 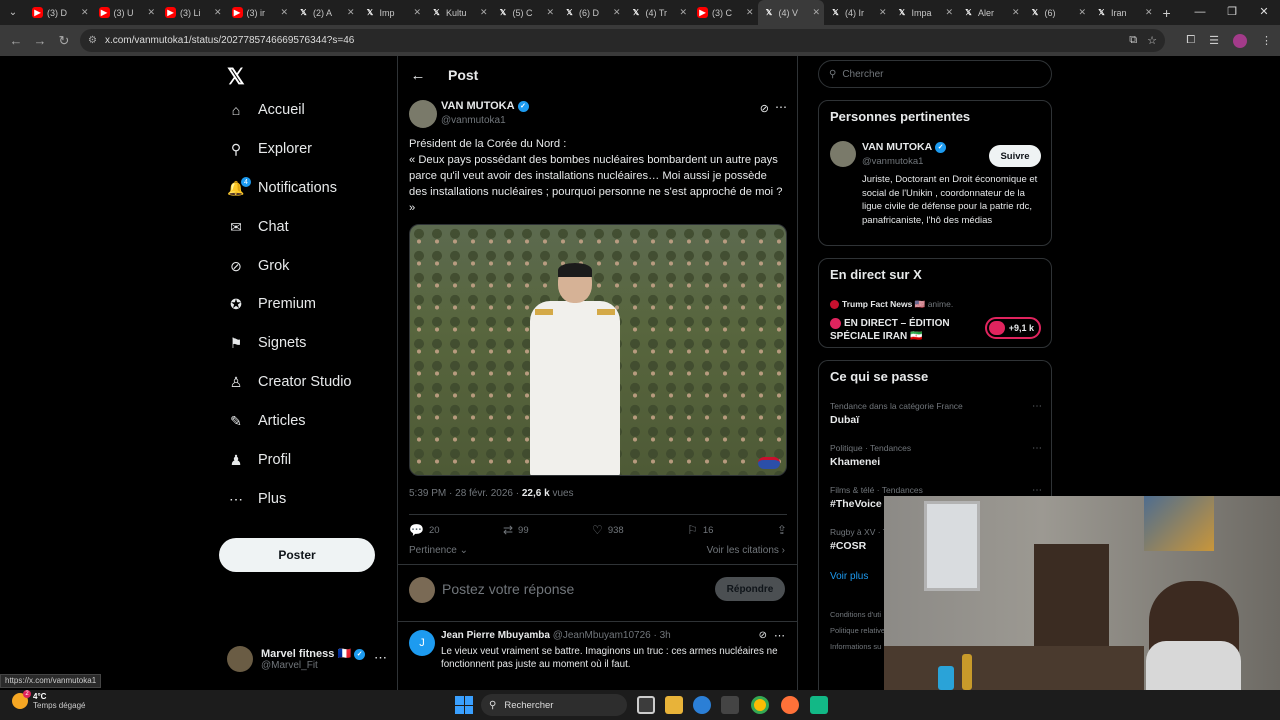 What do you see at coordinates (289, 382) in the screenshot?
I see `nav-item-creator: ♙ Creator Studio` at bounding box center [289, 382].